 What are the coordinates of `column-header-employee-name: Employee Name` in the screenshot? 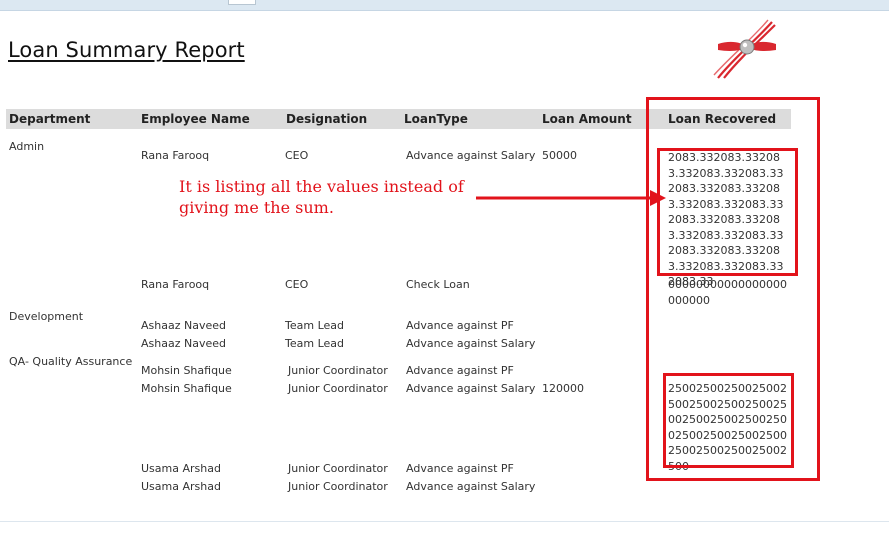 It's located at (195, 119).